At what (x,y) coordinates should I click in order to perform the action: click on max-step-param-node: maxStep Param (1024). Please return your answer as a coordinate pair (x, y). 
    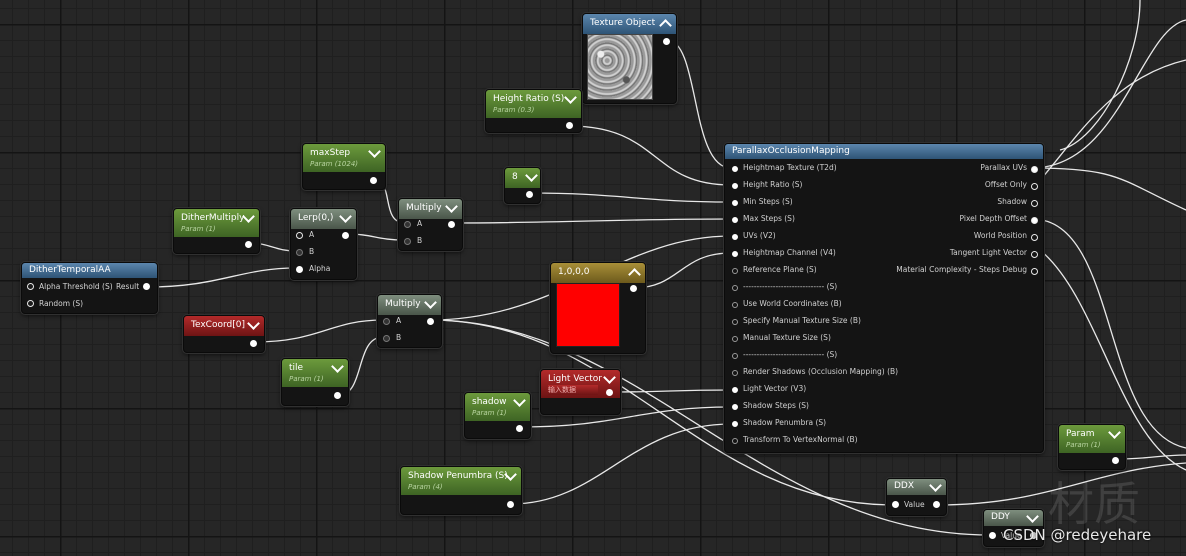
    Looking at the image, I should click on (344, 166).